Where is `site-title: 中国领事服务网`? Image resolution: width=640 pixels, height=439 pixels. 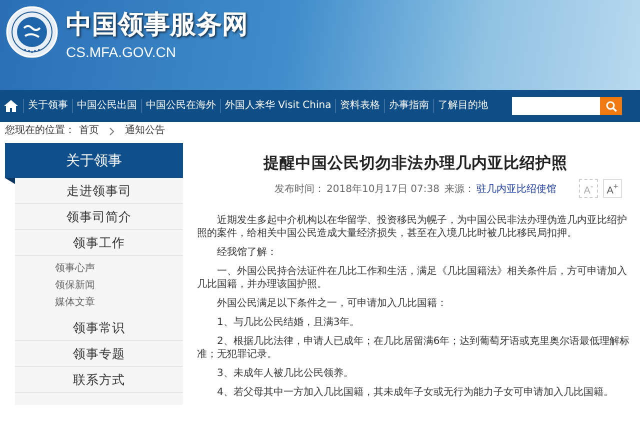
site-title: 中国领事服务网 is located at coordinates (157, 25).